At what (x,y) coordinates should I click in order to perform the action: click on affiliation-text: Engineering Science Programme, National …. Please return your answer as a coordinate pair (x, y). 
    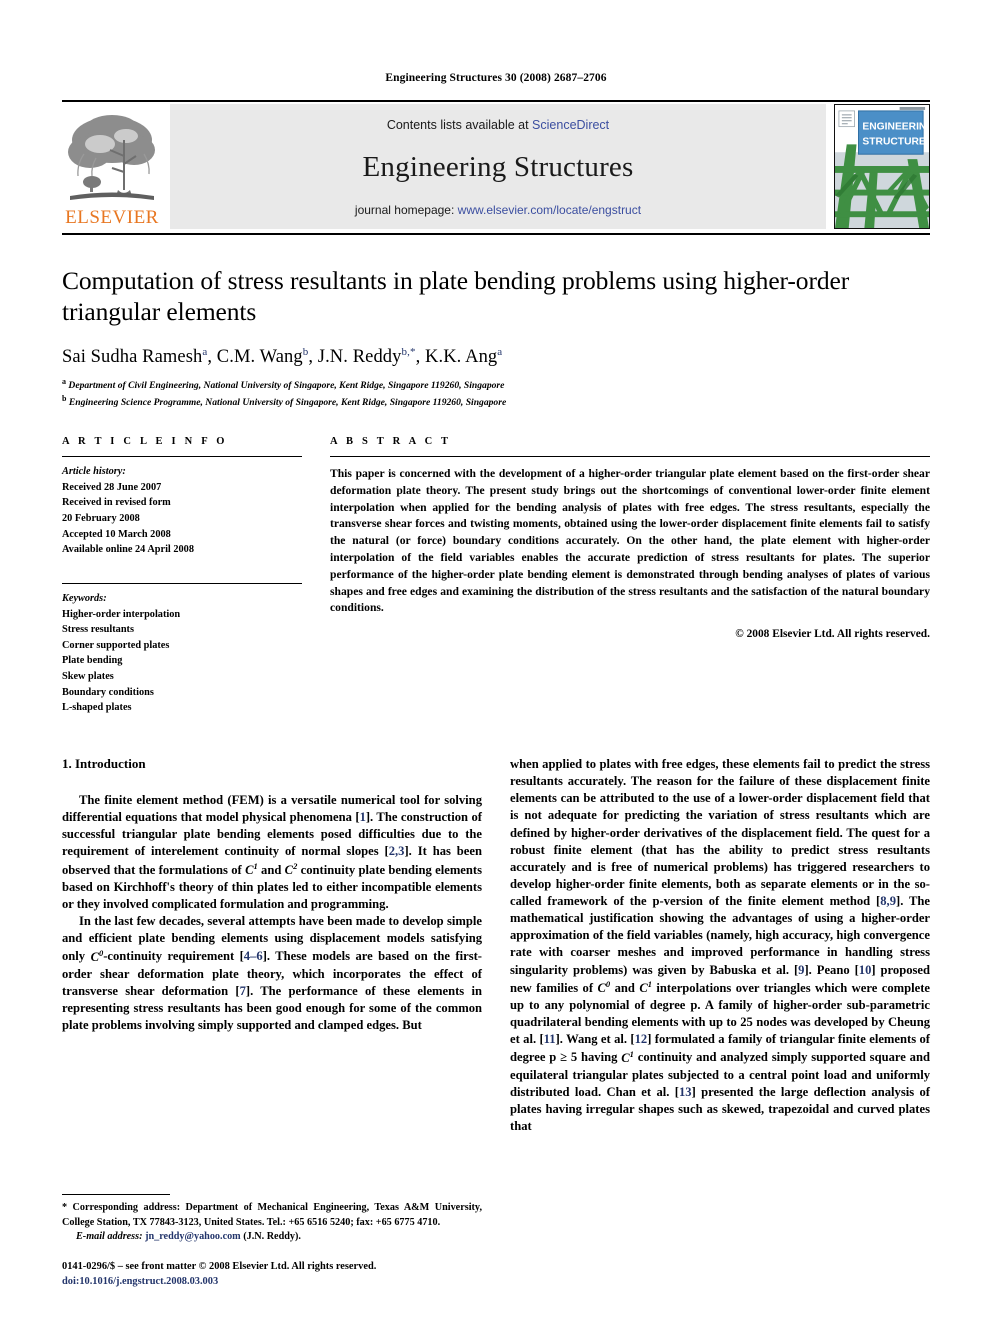
    Looking at the image, I should click on (287, 403).